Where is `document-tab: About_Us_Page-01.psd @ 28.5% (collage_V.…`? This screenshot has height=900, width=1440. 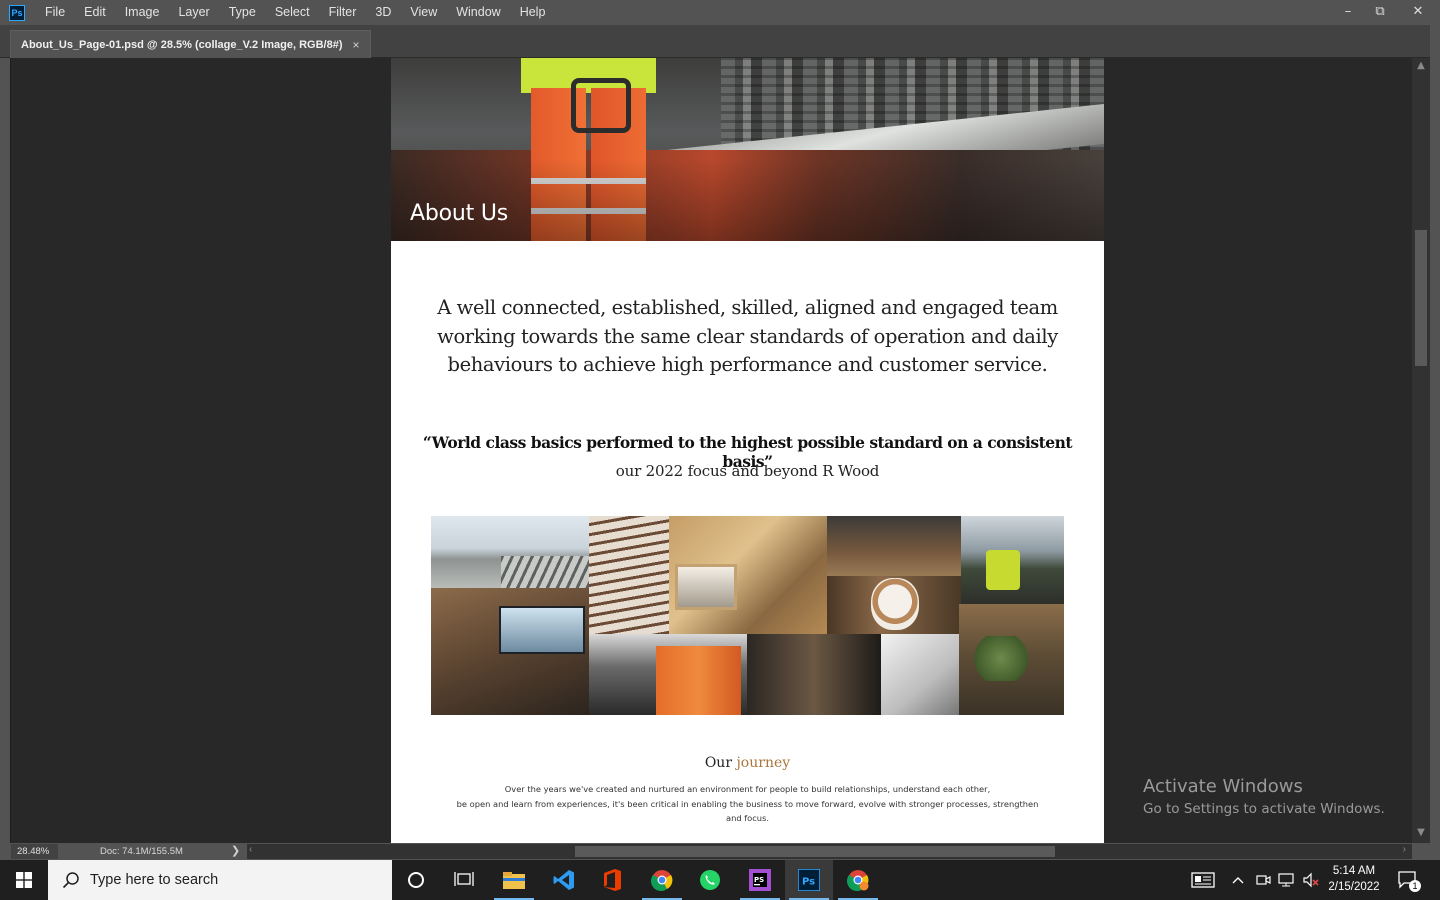 document-tab: About_Us_Page-01.psd @ 28.5% (collage_V.… is located at coordinates (190, 44).